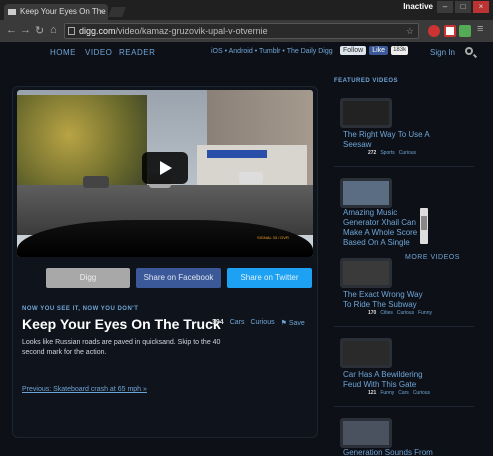 This screenshot has width=493, height=456. What do you see at coordinates (191, 31) in the screenshot?
I see `url-path: /video/kamaz-gruzovik-upal-v-otvernie` at bounding box center [191, 31].